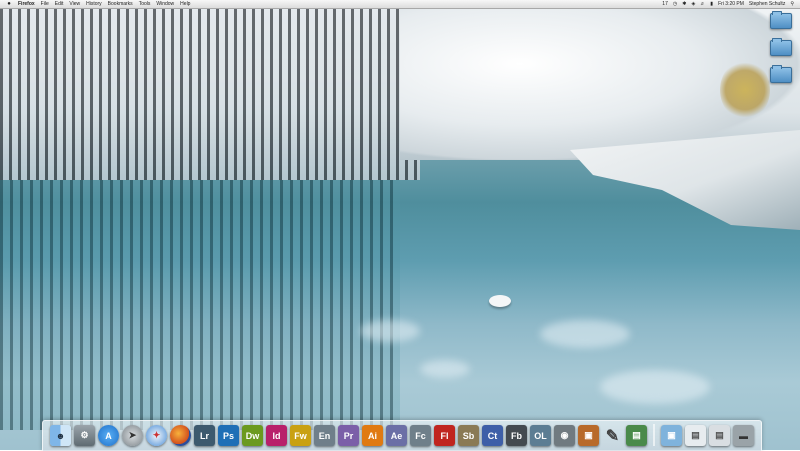 This screenshot has width=800, height=451. What do you see at coordinates (675, 4) in the screenshot?
I see `time-machine-icon: ◷` at bounding box center [675, 4].